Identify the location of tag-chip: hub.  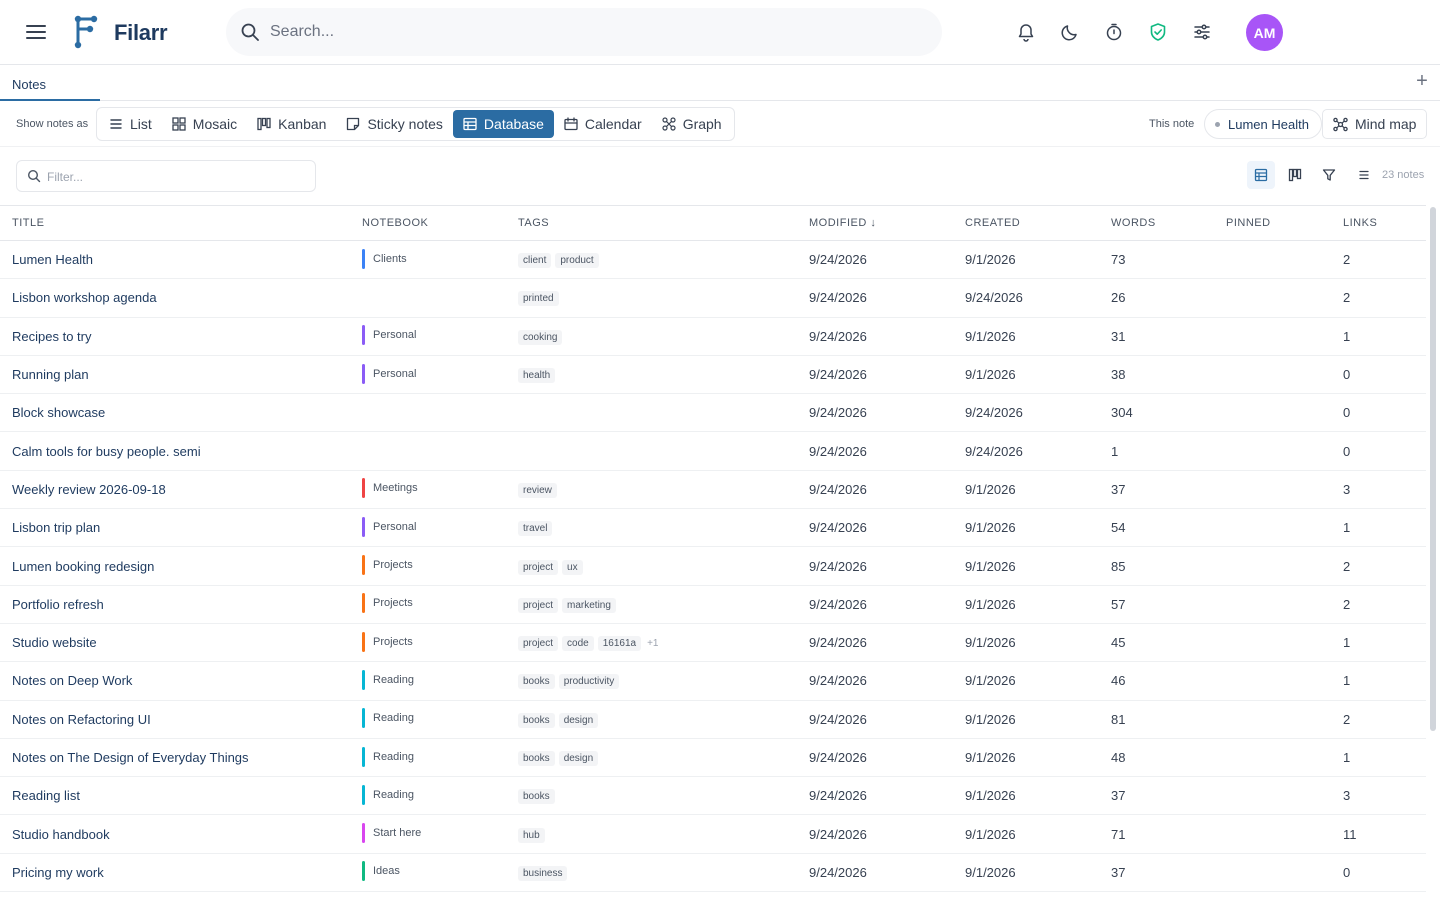
(531, 835).